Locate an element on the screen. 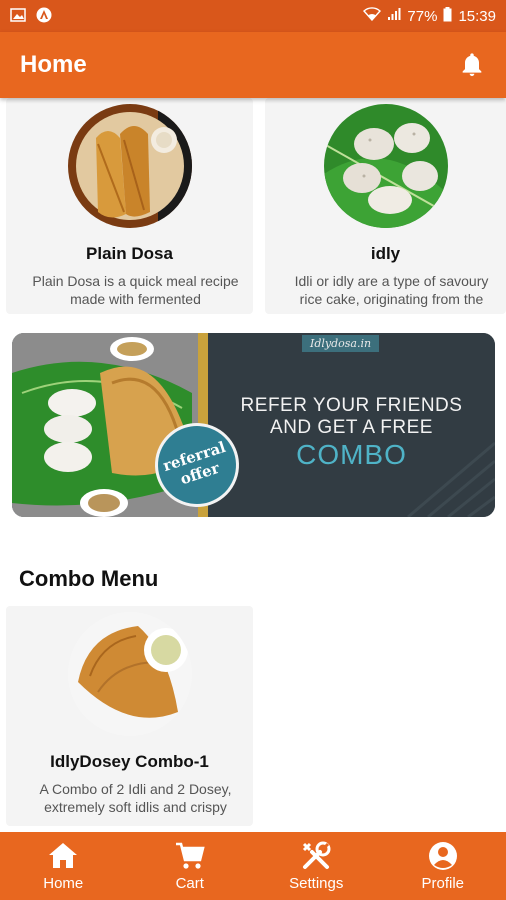  banner-headline-1: REFER YOUR FRIENDS is located at coordinates (351, 405).